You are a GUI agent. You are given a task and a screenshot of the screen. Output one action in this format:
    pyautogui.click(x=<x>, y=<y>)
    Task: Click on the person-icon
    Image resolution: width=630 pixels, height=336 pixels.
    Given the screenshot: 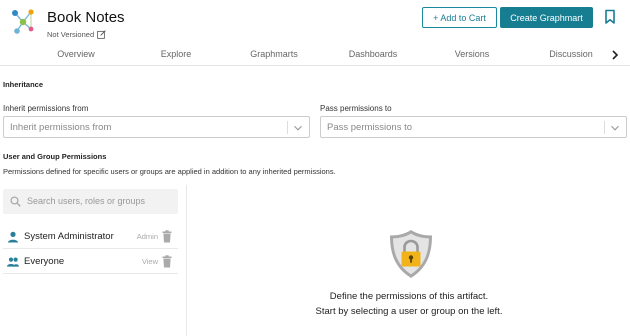 What is the action you would take?
    pyautogui.click(x=13, y=237)
    